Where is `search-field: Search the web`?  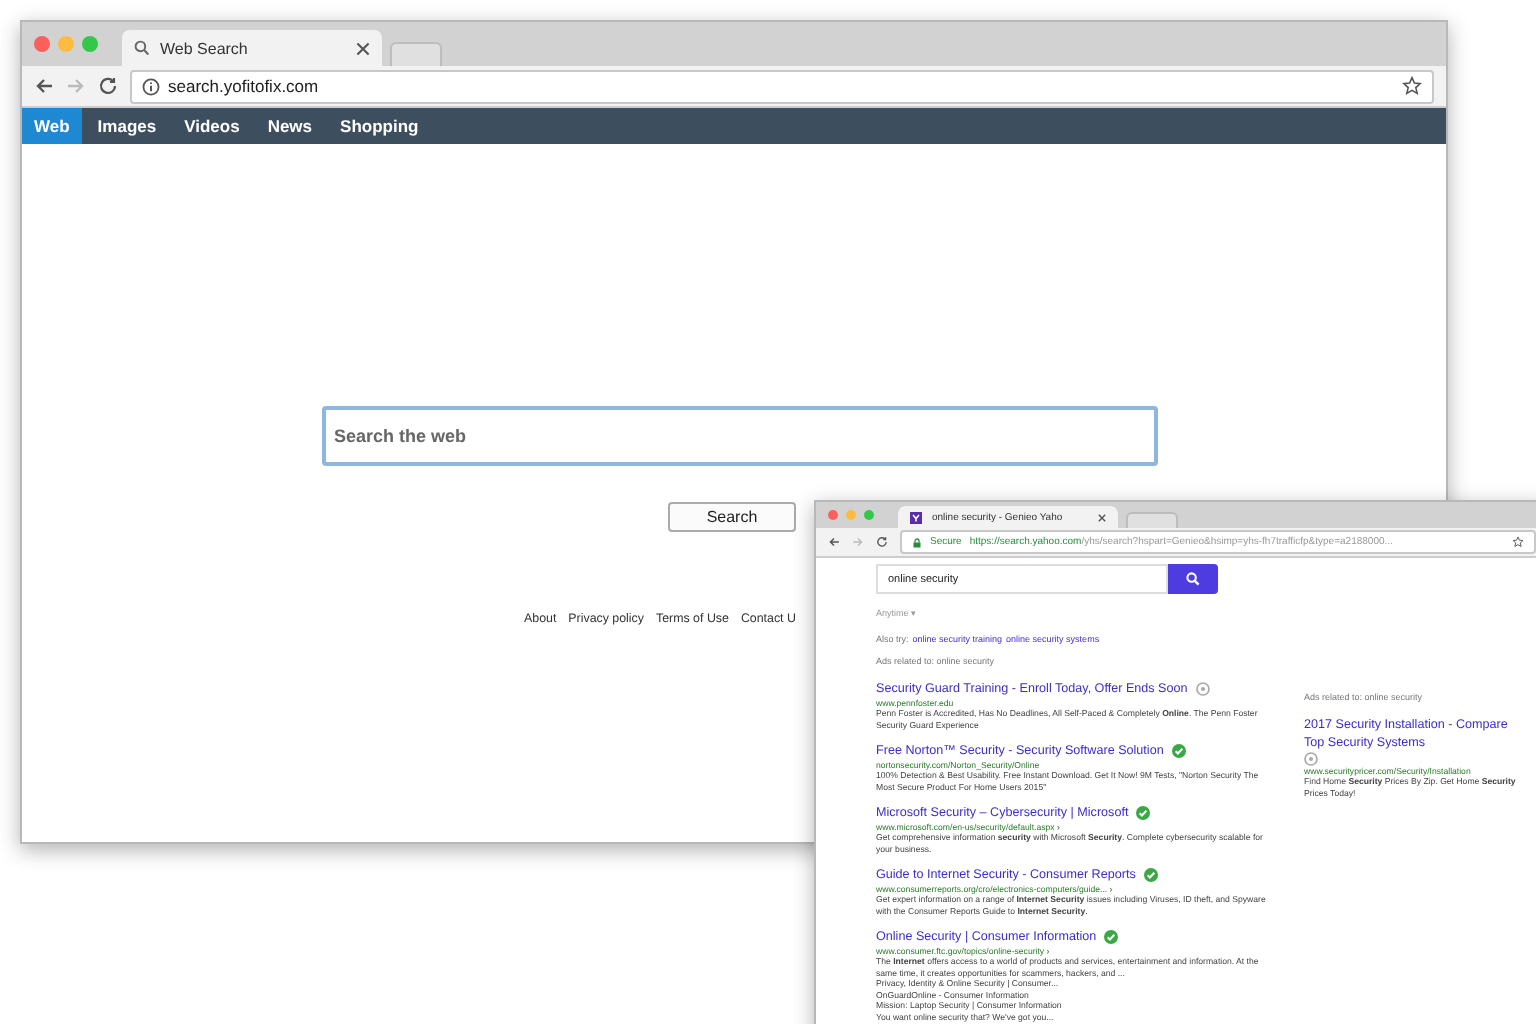
search-field: Search the web is located at coordinates (740, 436).